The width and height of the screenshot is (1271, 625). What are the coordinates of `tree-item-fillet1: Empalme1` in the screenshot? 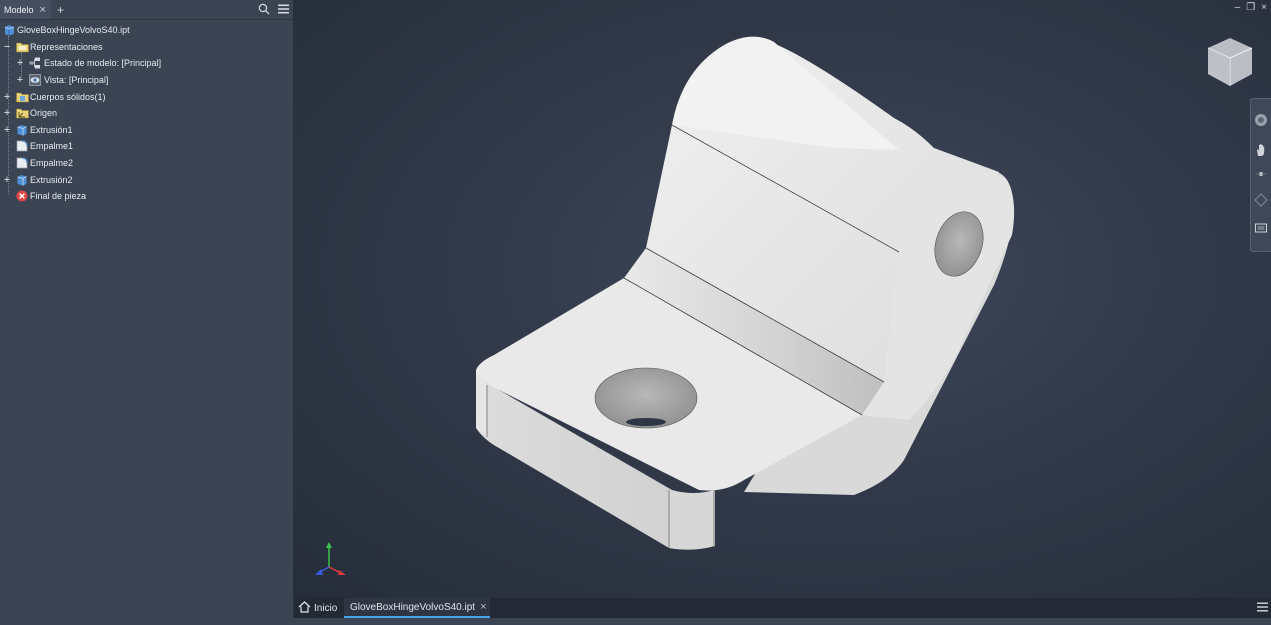 It's located at (146, 146).